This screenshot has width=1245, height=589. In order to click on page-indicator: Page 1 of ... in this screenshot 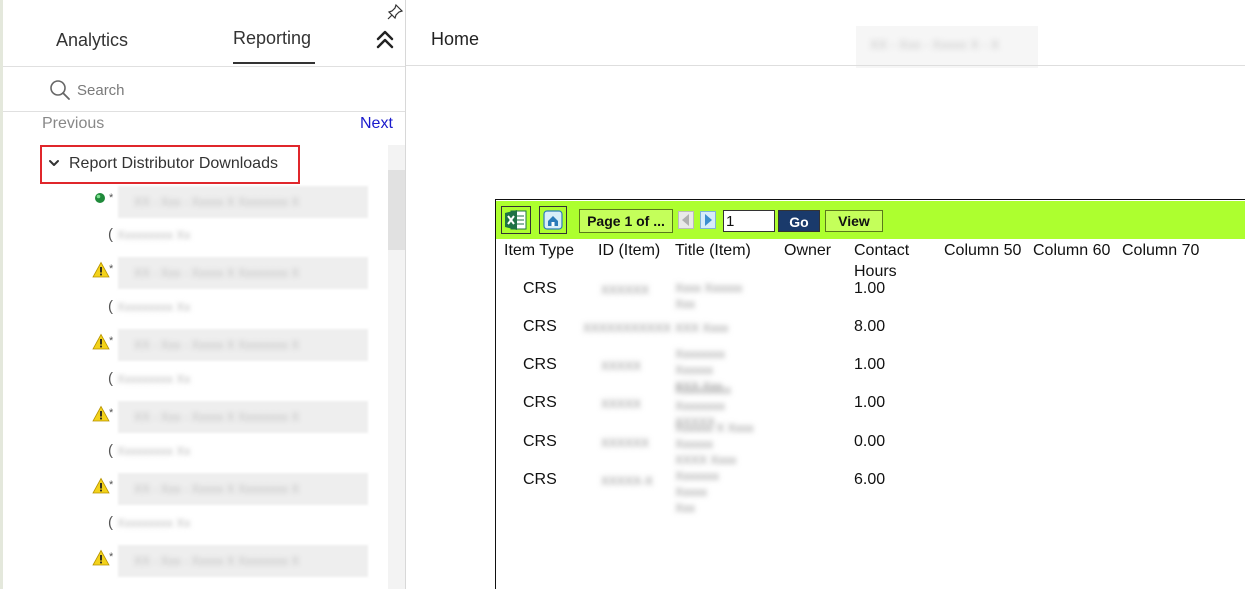, I will do `click(626, 221)`.